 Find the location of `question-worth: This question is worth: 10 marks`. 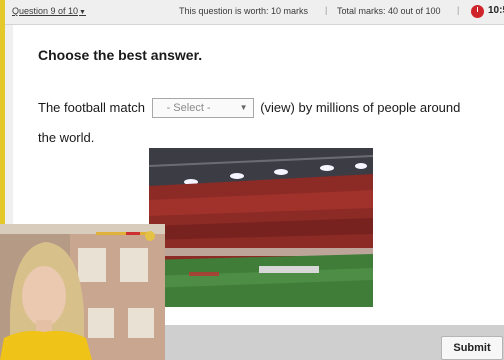

question-worth: This question is worth: 10 marks is located at coordinates (244, 11).